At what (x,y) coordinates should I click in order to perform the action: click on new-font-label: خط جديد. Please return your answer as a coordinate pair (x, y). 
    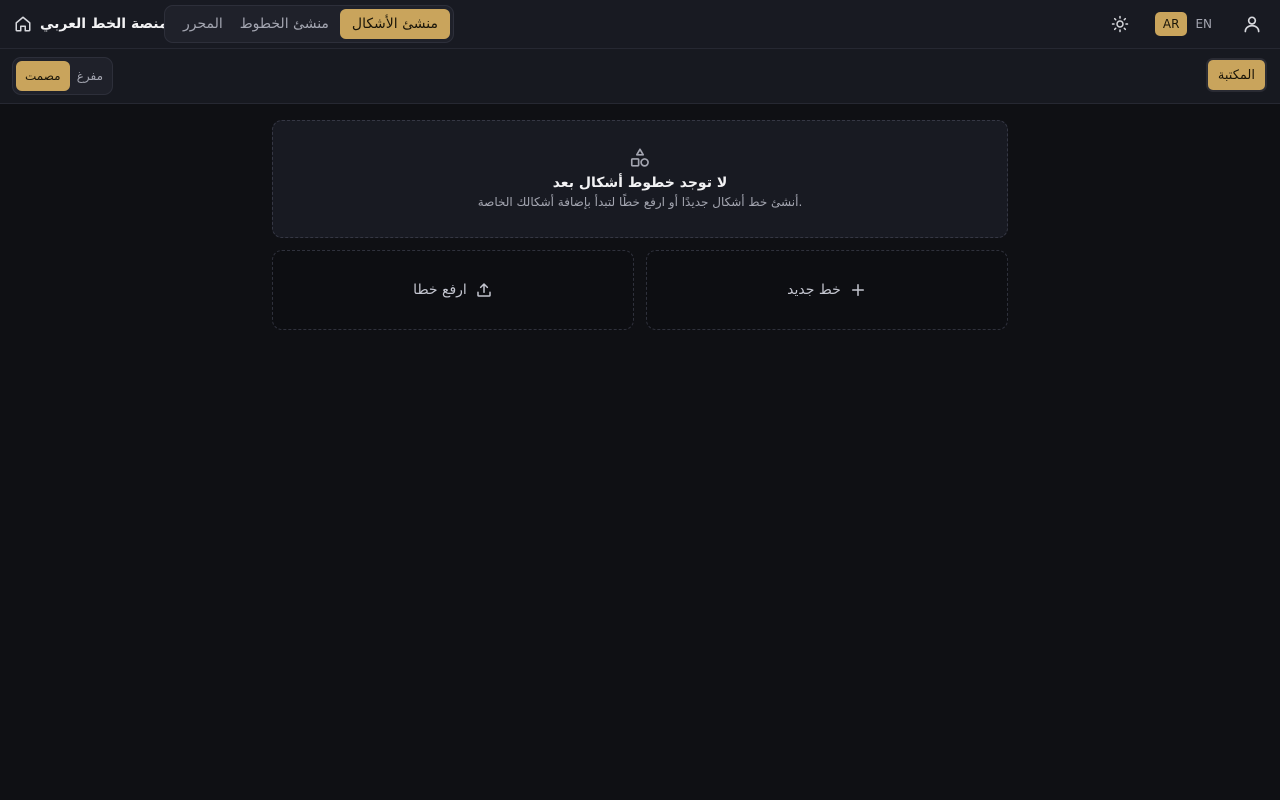
    Looking at the image, I should click on (814, 290).